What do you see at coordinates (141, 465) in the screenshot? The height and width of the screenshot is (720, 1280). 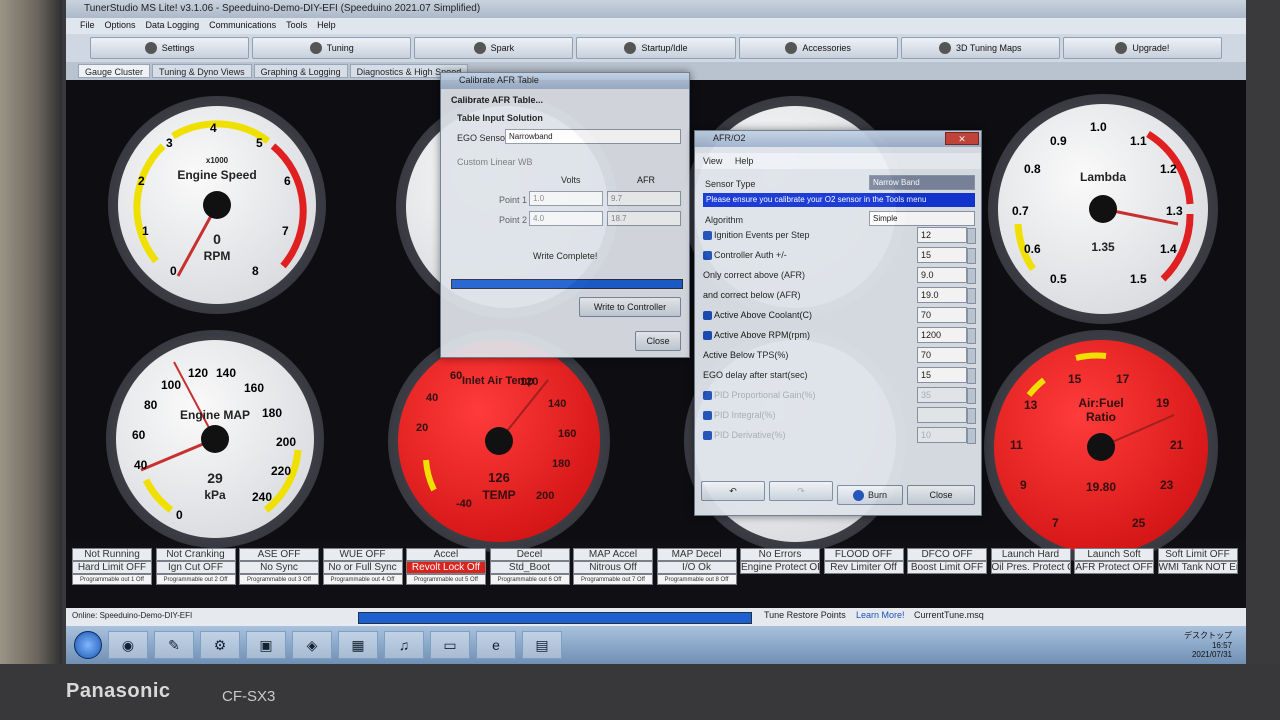 I see `map-tick-40: 40` at bounding box center [141, 465].